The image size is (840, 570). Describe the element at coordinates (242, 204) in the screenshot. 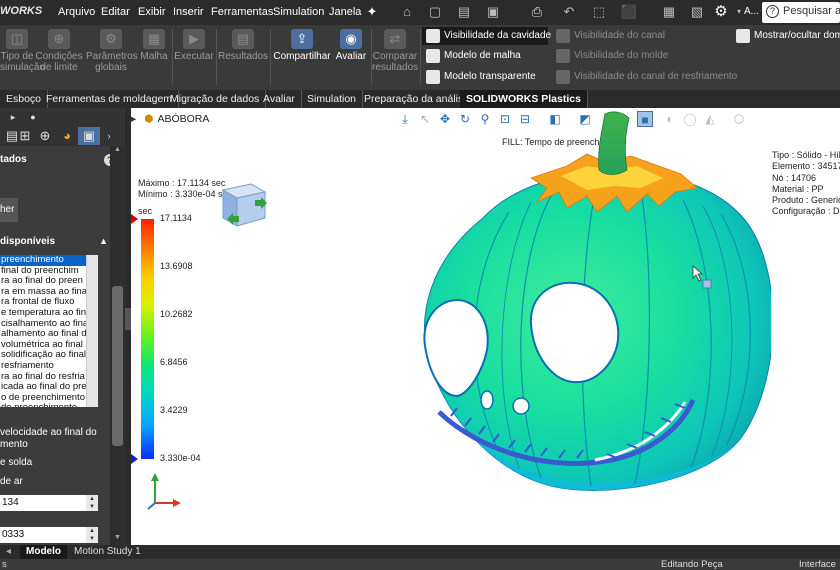

I see `orientation-cube` at that location.